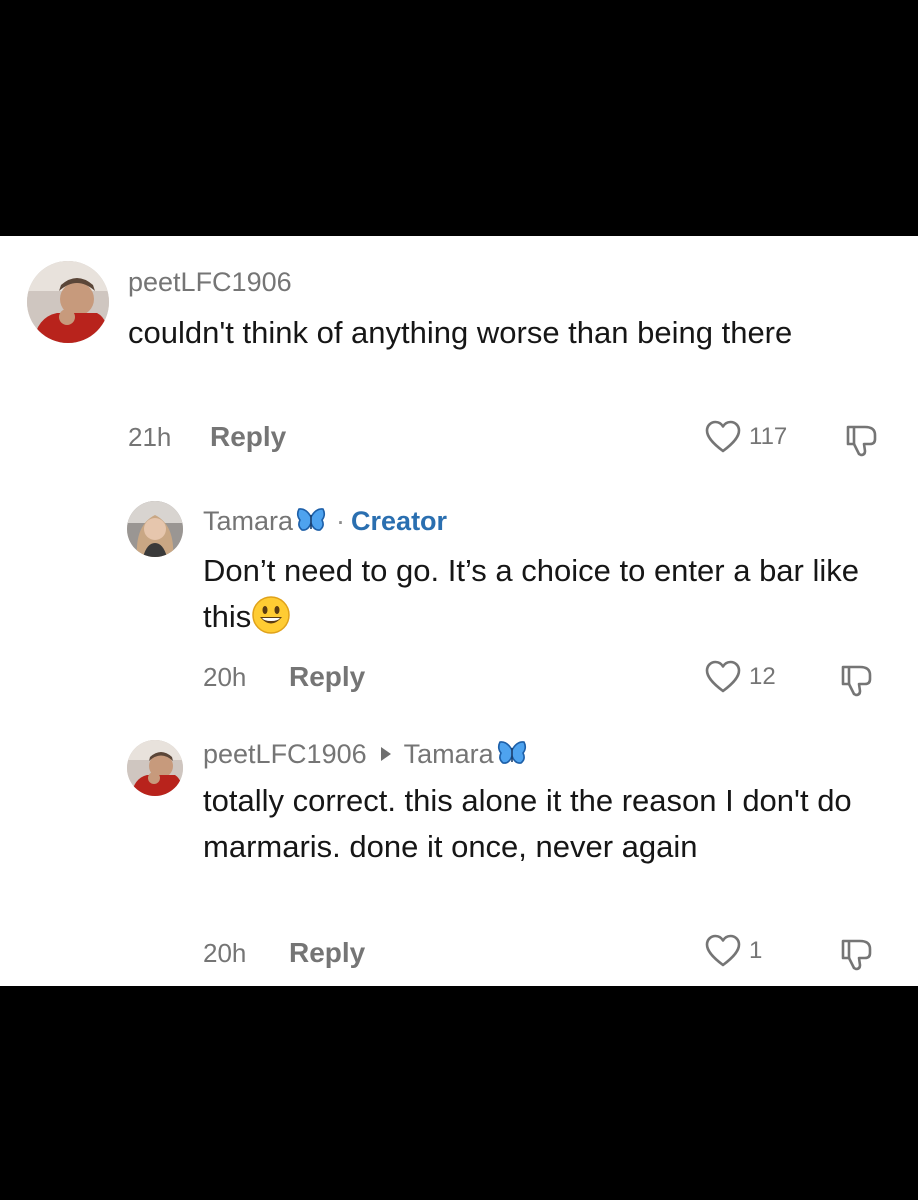 The height and width of the screenshot is (1200, 918). I want to click on comment-header: peetLFC1906, so click(210, 282).